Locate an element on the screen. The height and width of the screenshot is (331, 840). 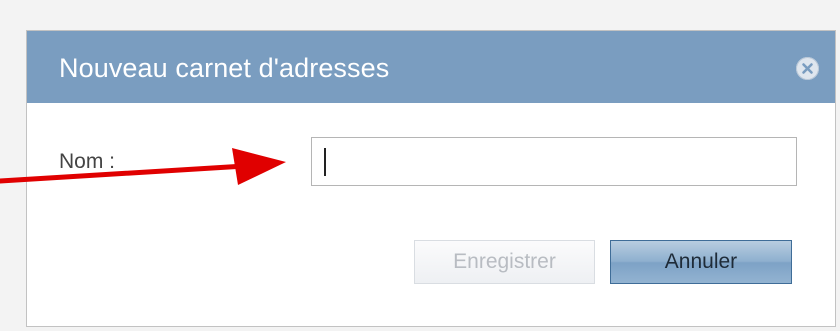
dialog-title: Nouveau carnet d'adresses is located at coordinates (224, 68).